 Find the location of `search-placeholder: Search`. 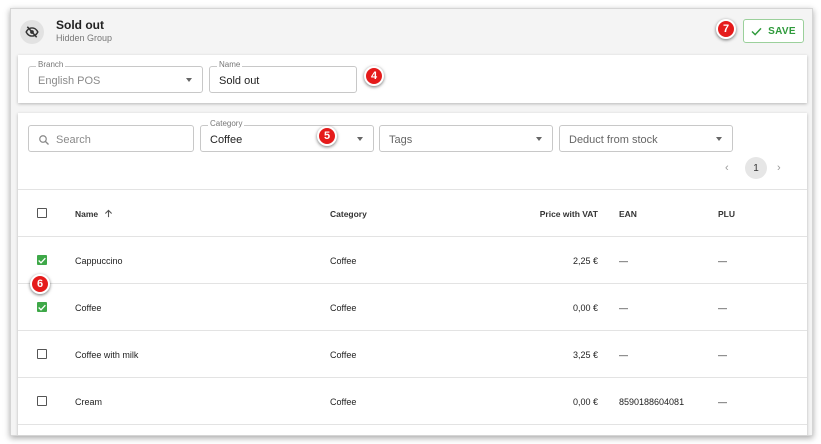

search-placeholder: Search is located at coordinates (73, 140).